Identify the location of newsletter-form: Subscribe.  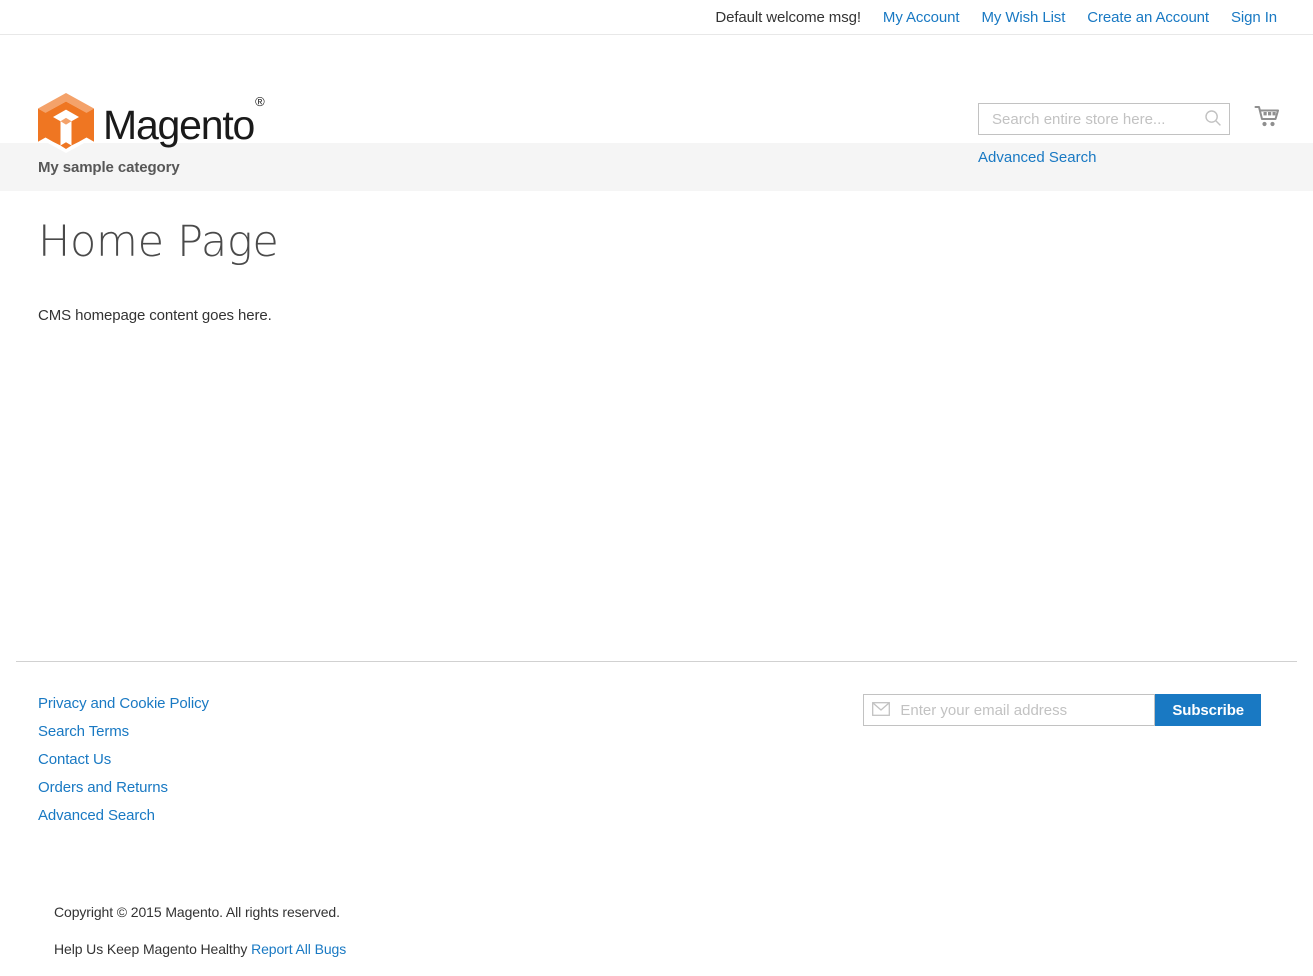
(1069, 760).